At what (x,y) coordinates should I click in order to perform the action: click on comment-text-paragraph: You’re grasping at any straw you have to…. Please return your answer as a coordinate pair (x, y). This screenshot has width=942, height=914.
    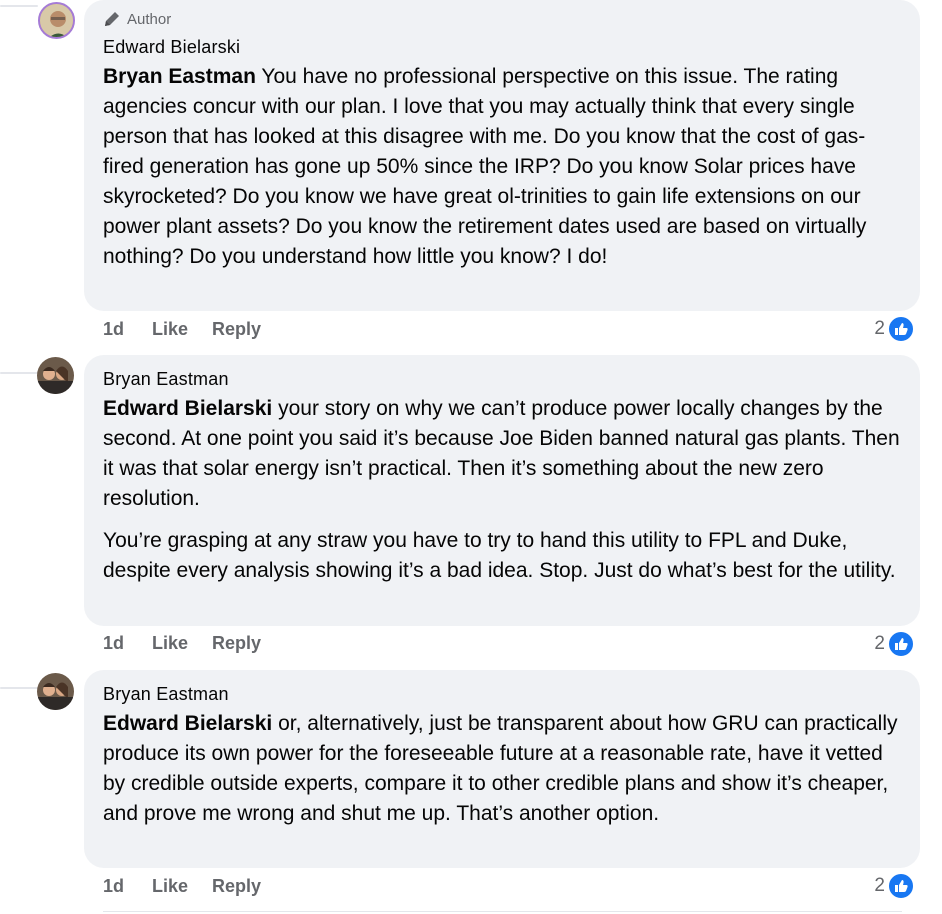
    Looking at the image, I should click on (499, 555).